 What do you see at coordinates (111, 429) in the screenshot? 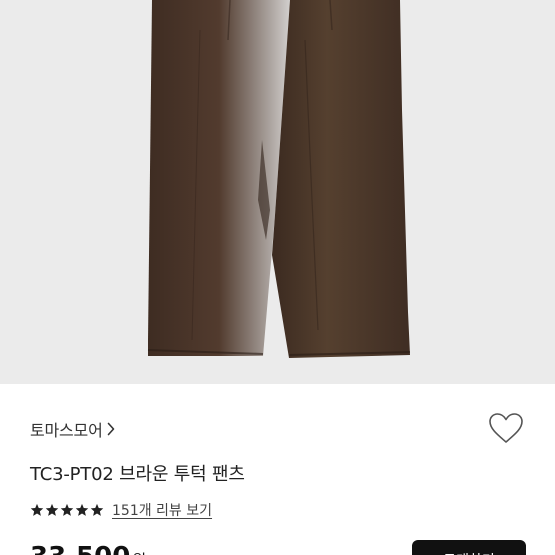
I see `chevron-right-icon` at bounding box center [111, 429].